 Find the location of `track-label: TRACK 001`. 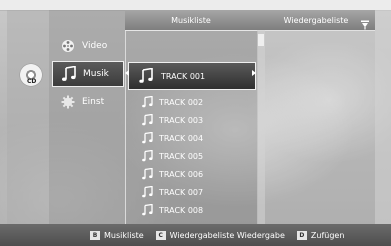

track-label: TRACK 001 is located at coordinates (183, 76).